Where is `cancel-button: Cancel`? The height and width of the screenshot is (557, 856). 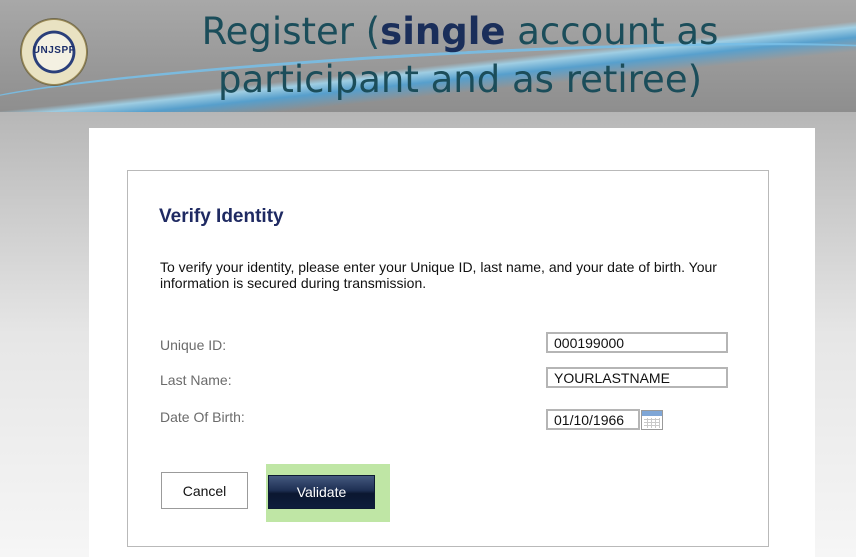 cancel-button: Cancel is located at coordinates (204, 490).